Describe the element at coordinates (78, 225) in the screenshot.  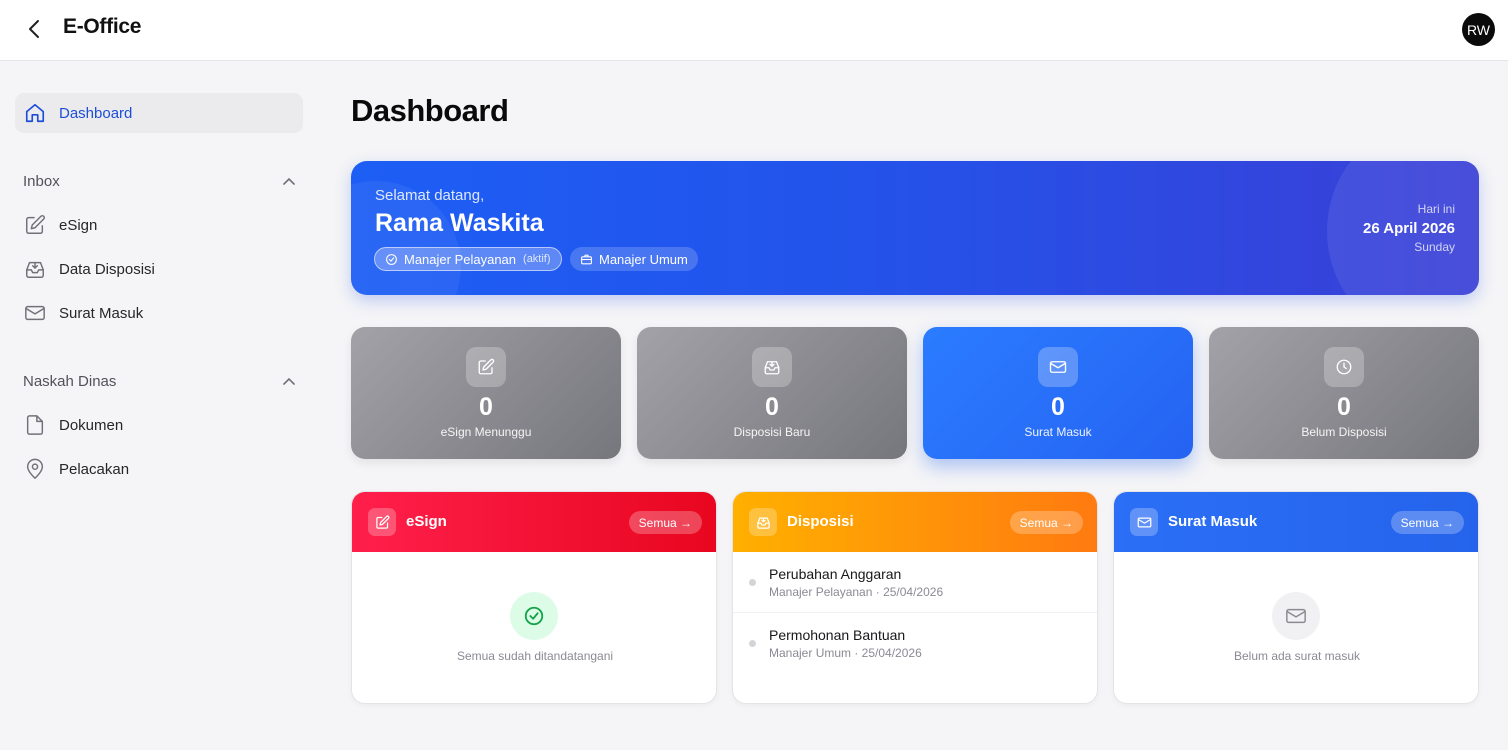
I see `sidebar-item-label: eSign` at that location.